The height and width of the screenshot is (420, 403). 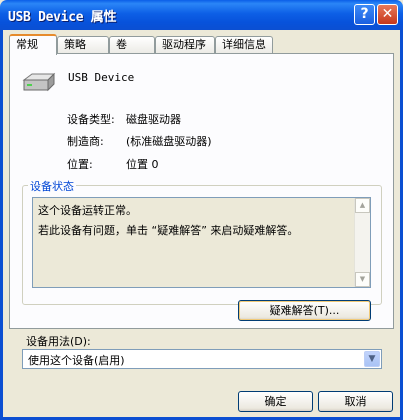 I want to click on tab-volumes: 卷, so click(x=132, y=44).